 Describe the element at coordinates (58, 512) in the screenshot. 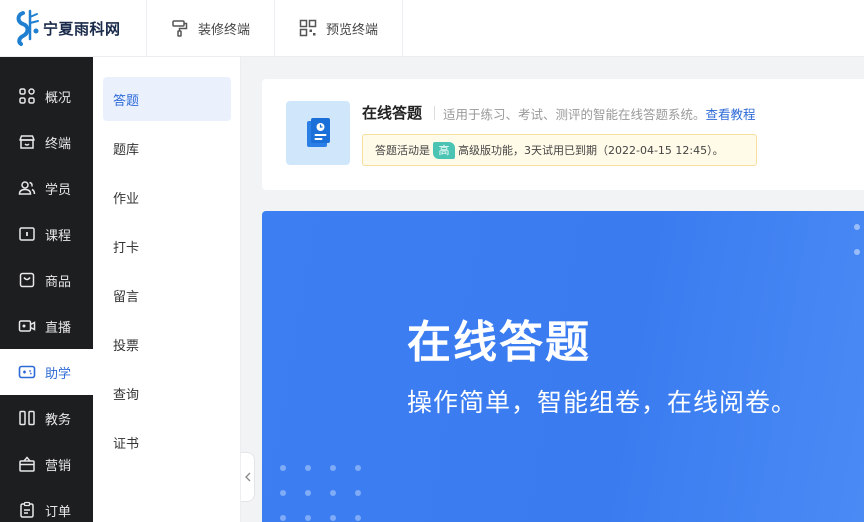

I see `sidebar-item-label: 订单` at that location.